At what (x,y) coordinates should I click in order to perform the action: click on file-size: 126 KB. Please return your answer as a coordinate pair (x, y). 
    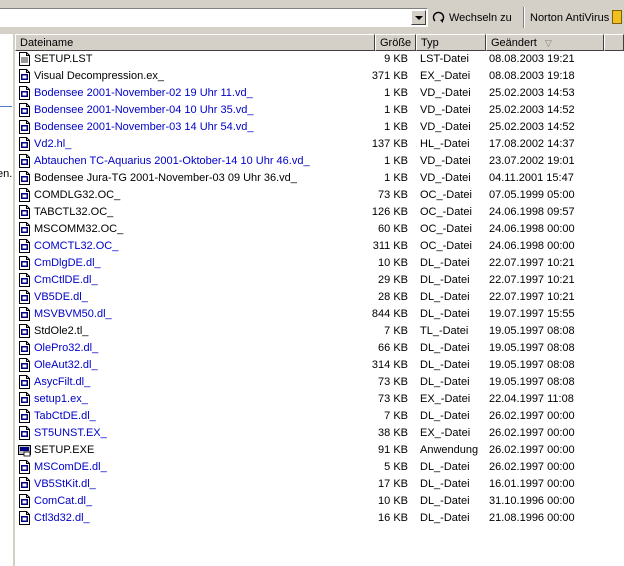
    Looking at the image, I should click on (389, 212).